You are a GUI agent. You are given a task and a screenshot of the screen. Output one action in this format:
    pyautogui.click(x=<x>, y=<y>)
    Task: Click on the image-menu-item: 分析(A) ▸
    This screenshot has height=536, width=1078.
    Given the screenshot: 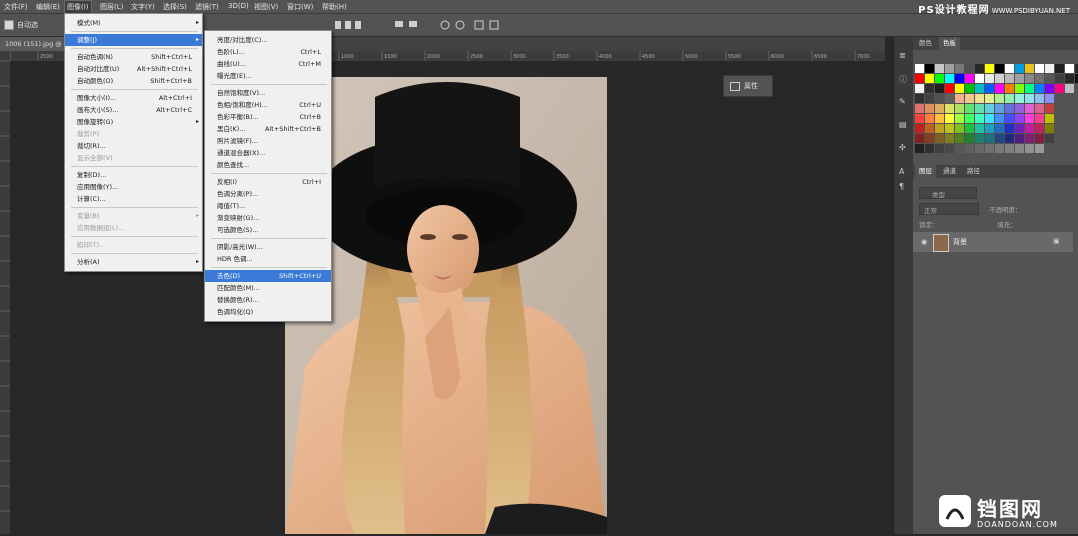 What is the action you would take?
    pyautogui.click(x=133, y=262)
    